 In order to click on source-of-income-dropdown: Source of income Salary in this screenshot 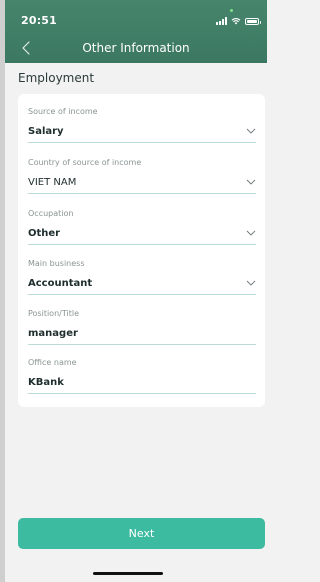, I will do `click(142, 126)`.